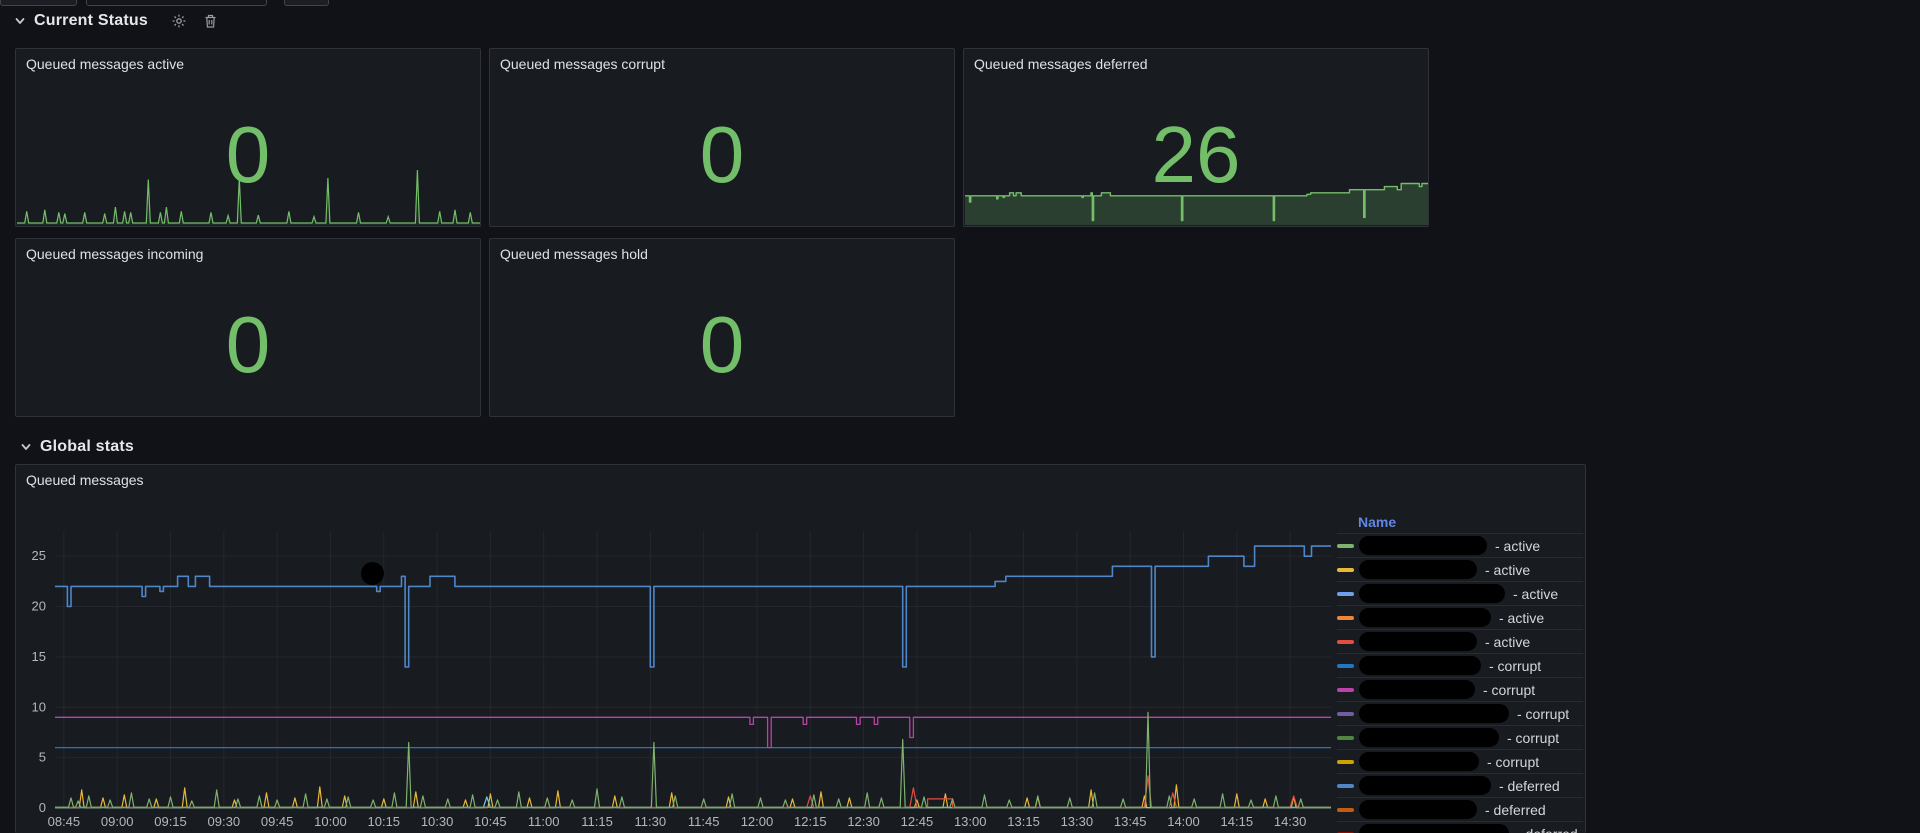 This screenshot has width=1920, height=833. What do you see at coordinates (105, 64) in the screenshot?
I see `panel-title: Queued messages active` at bounding box center [105, 64].